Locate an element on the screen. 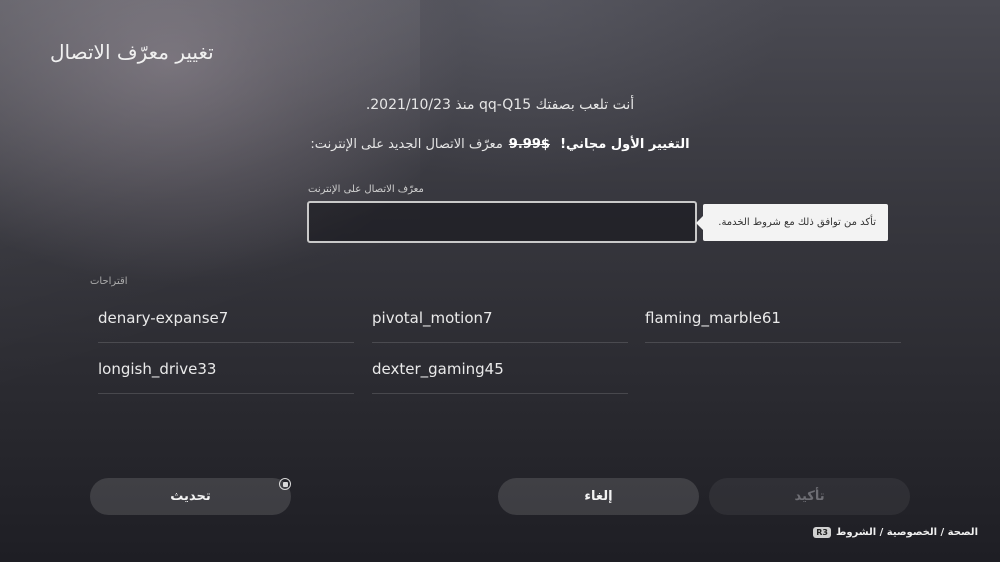 The width and height of the screenshot is (1000, 562). suggestion-item: pivotal_motion7 is located at coordinates (500, 318).